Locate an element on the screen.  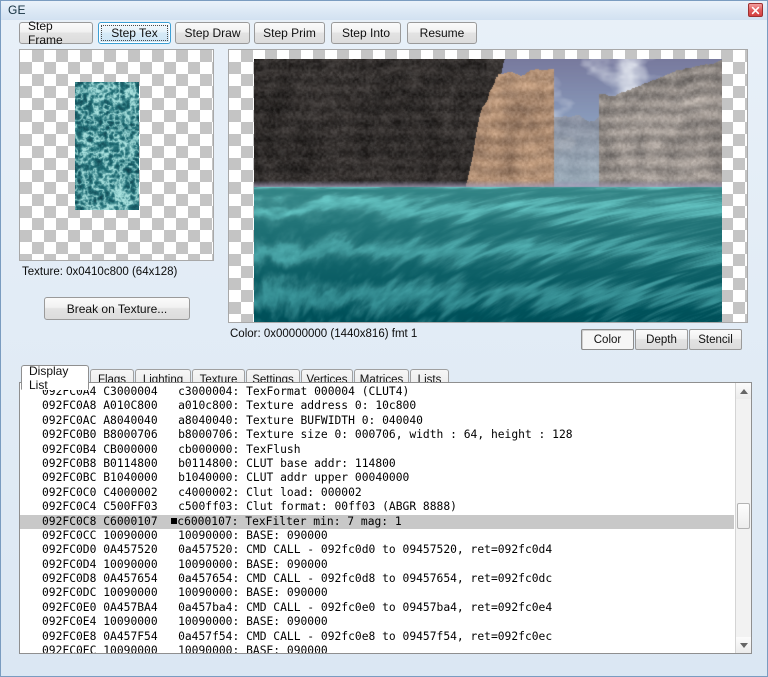
toolbar-button-step-draw: Step Draw is located at coordinates (212, 33).